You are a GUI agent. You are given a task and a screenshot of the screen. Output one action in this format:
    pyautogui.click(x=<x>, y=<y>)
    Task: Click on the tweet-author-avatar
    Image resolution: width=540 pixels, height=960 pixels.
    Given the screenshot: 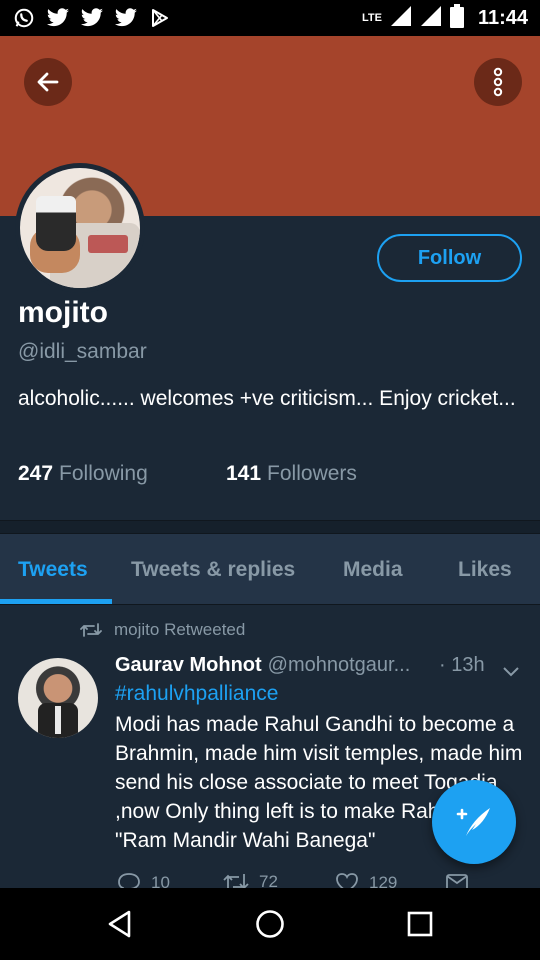 What is the action you would take?
    pyautogui.click(x=58, y=698)
    